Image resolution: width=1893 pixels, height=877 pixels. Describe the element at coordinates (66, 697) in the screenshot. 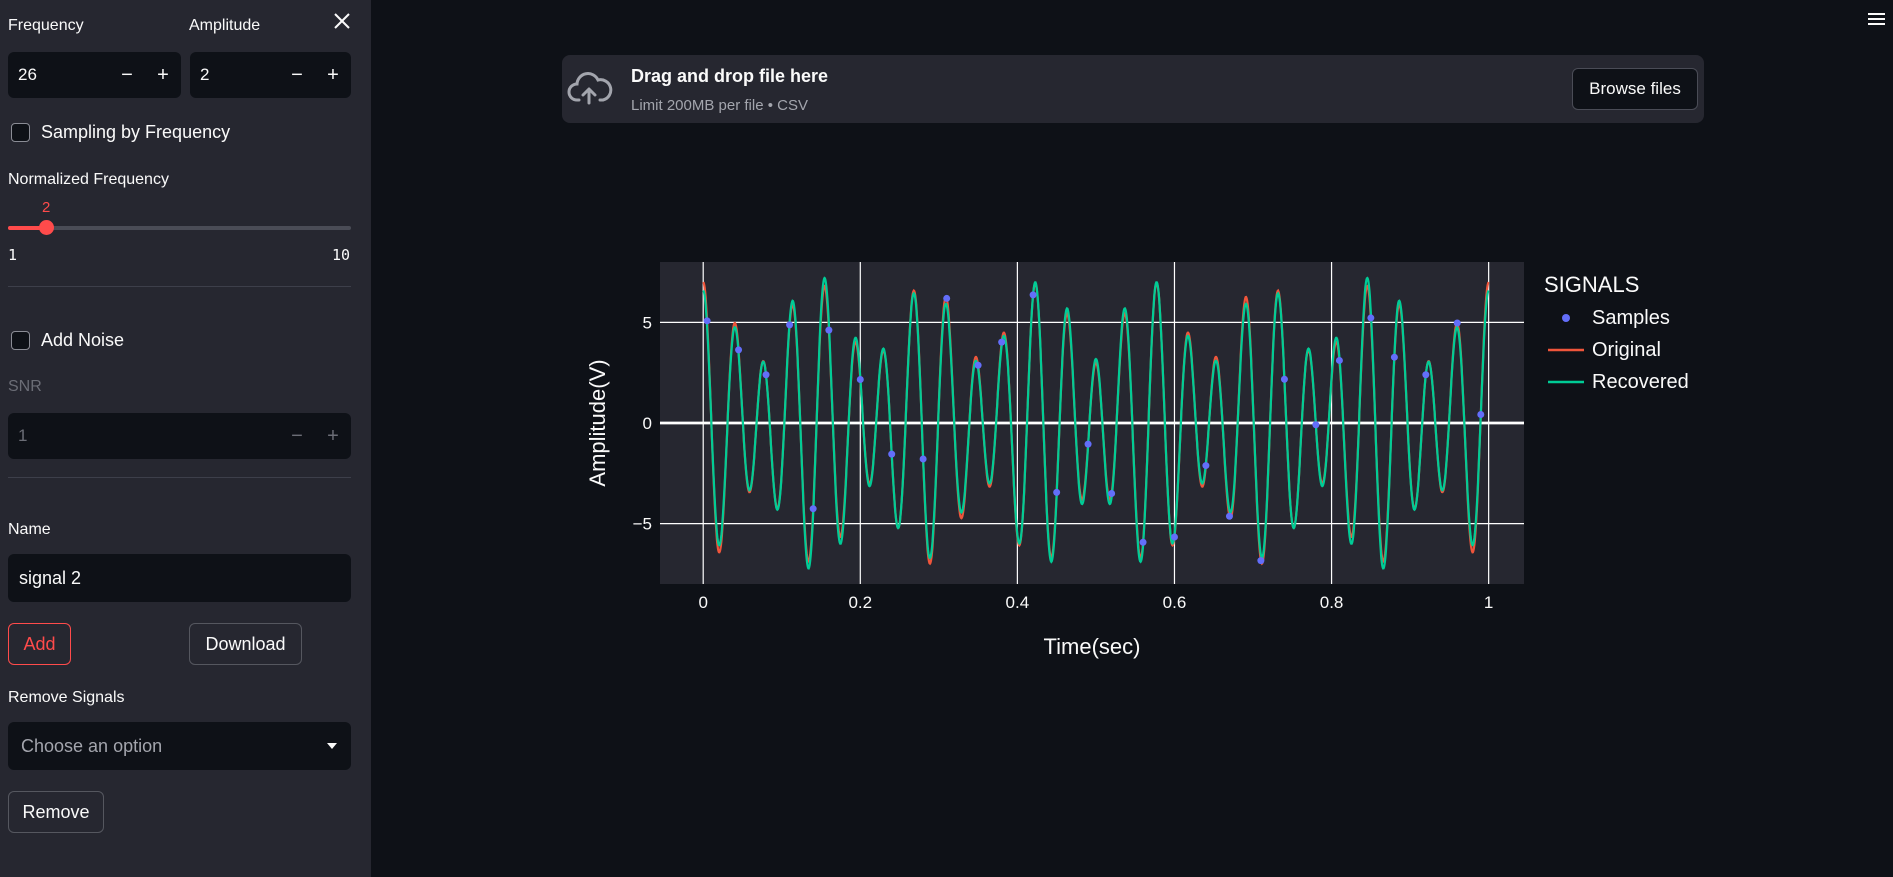

I see `remove-signals-label: Remove Signals` at that location.